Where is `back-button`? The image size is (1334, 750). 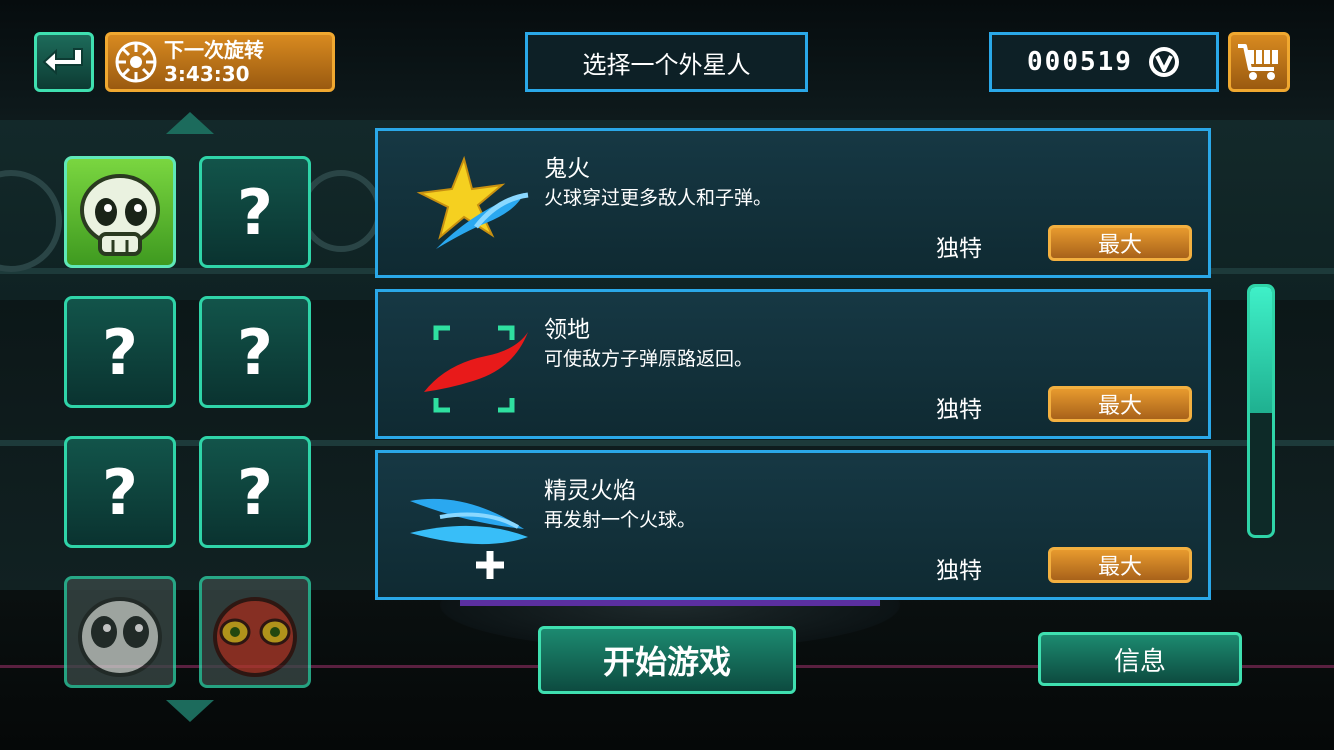
back-button is located at coordinates (64, 62).